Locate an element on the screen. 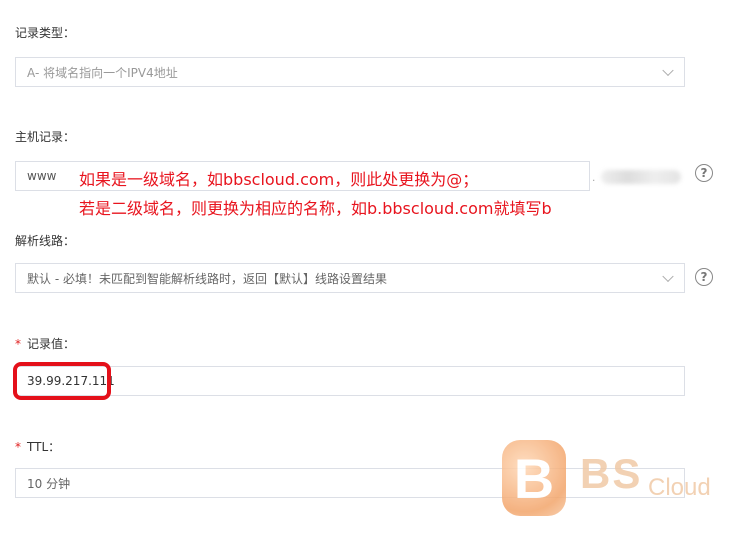  record-type-value: A- 将域名指向一个IPV4地址 is located at coordinates (102, 72).